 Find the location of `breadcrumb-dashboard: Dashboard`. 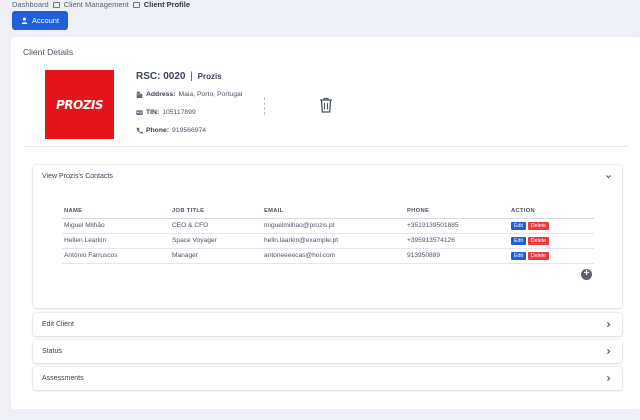

breadcrumb-dashboard: Dashboard is located at coordinates (30, 4).